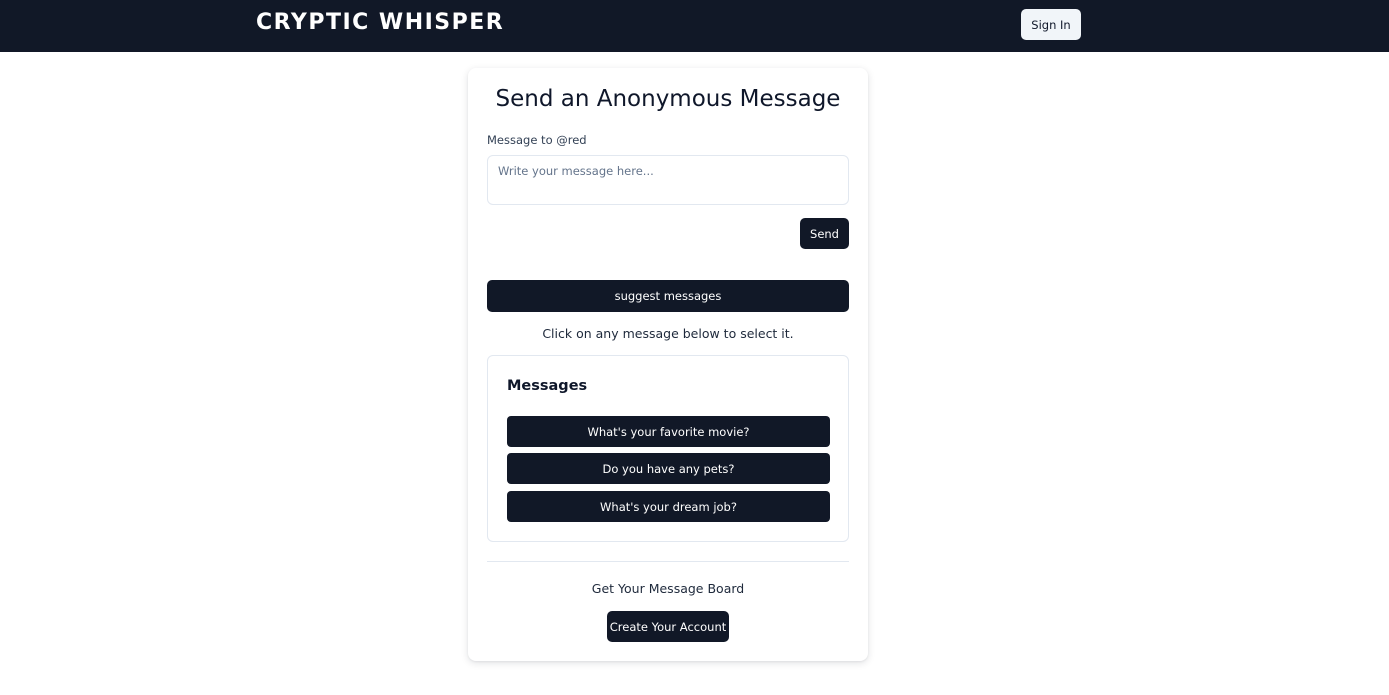  I want to click on message-board-text: Get Your Message Board, so click(668, 588).